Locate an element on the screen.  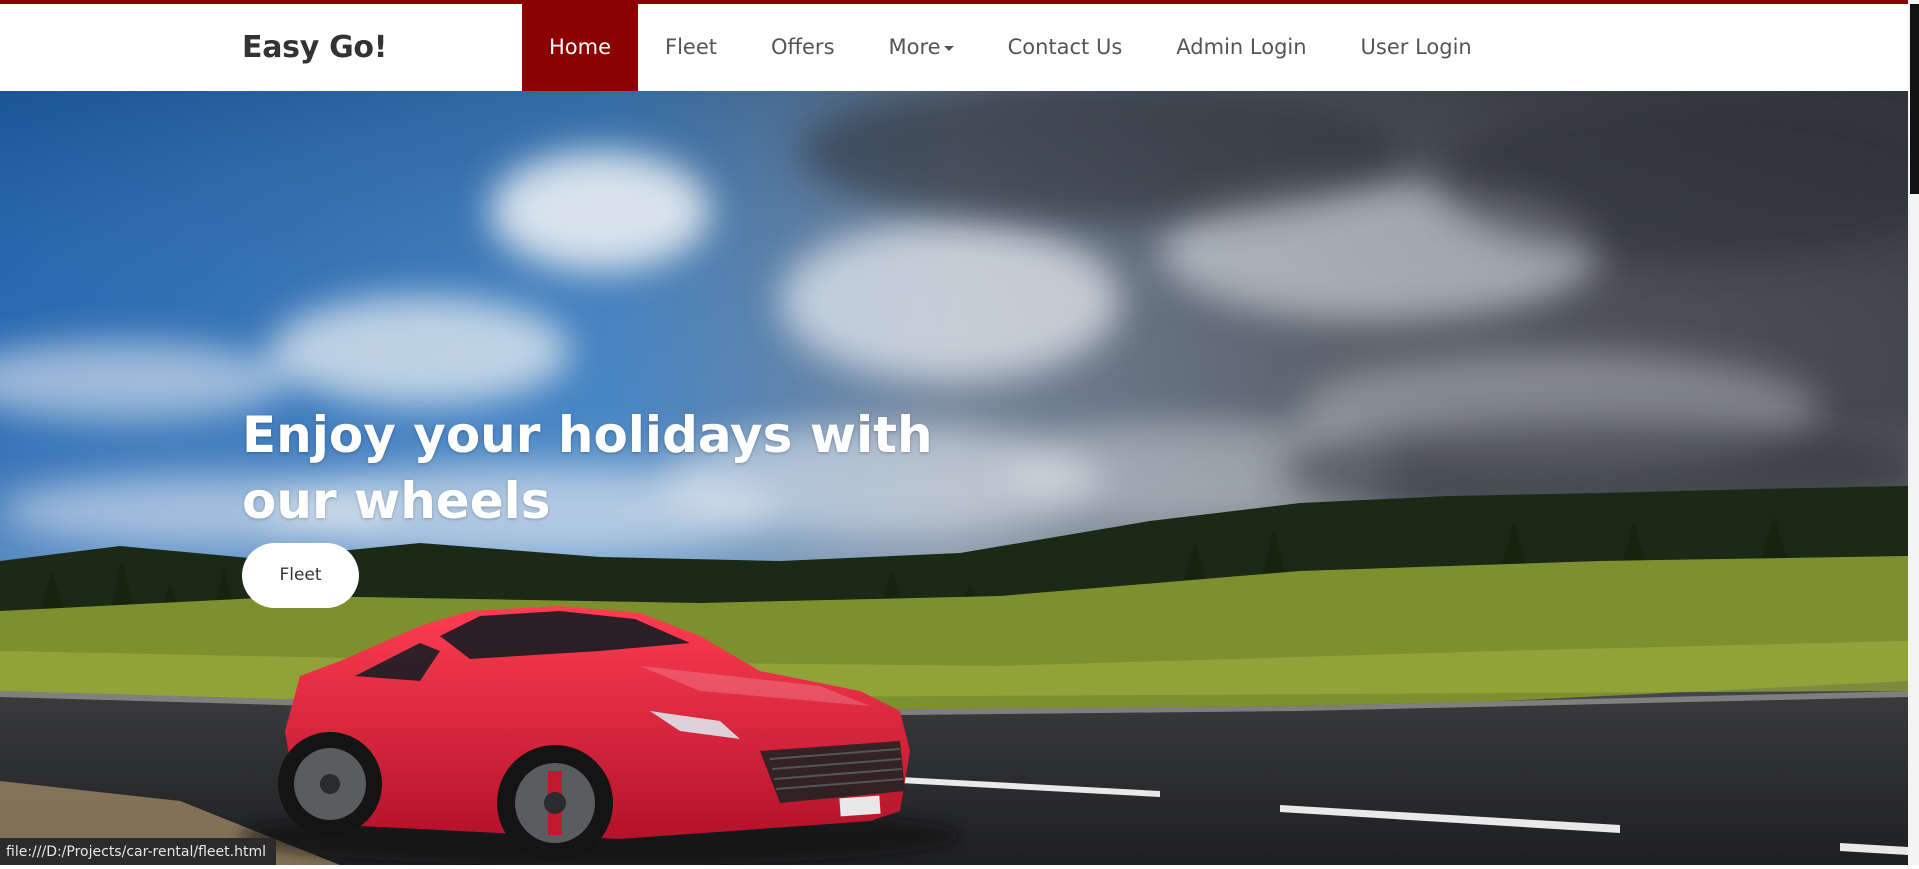
nav-fleet: Fleet is located at coordinates (691, 47).